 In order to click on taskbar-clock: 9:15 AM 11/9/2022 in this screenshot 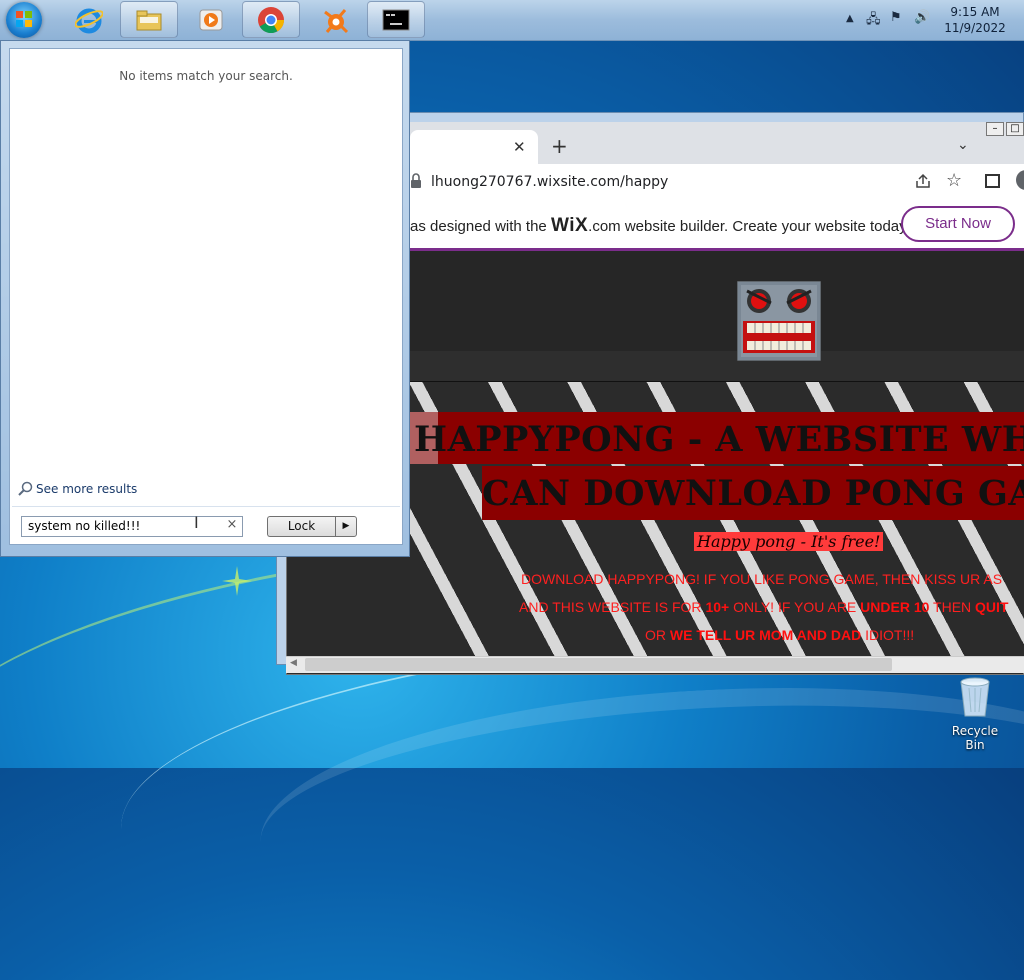, I will do `click(975, 20)`.